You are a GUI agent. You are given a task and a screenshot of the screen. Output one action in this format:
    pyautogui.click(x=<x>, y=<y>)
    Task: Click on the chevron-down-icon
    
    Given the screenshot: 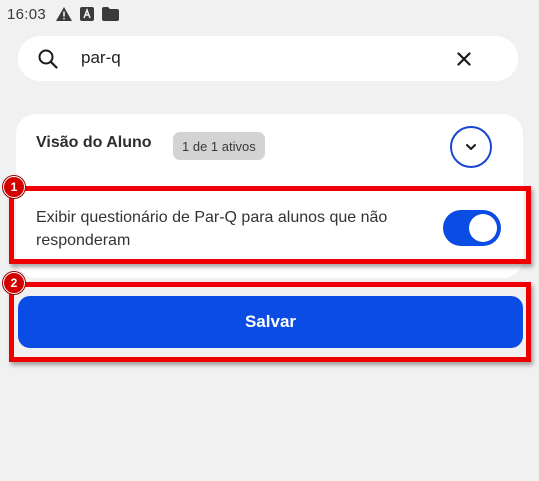 What is the action you would take?
    pyautogui.click(x=471, y=147)
    